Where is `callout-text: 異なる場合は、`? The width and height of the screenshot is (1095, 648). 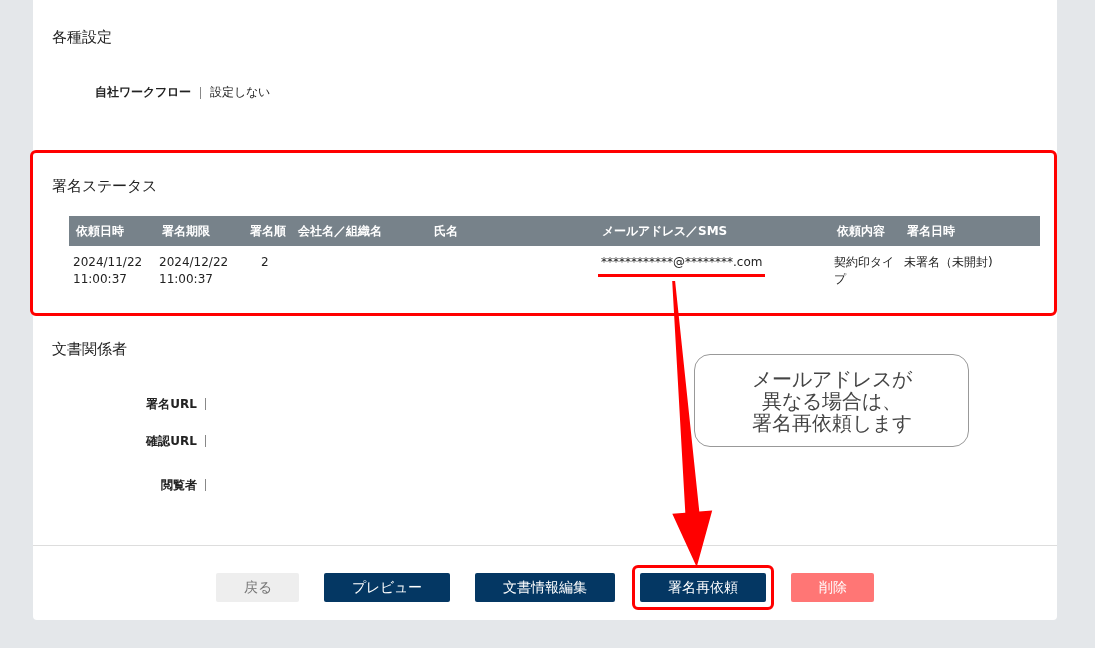 callout-text: 異なる場合は、 is located at coordinates (831, 400).